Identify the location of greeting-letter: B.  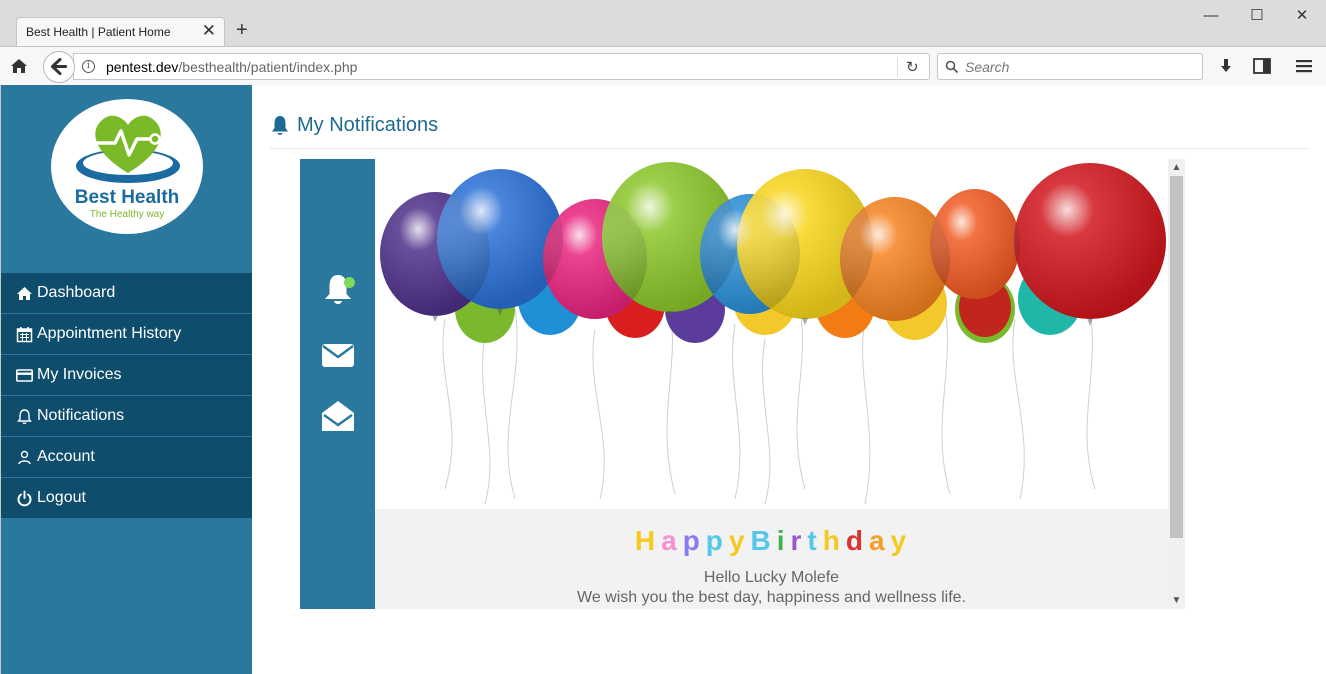
(761, 540).